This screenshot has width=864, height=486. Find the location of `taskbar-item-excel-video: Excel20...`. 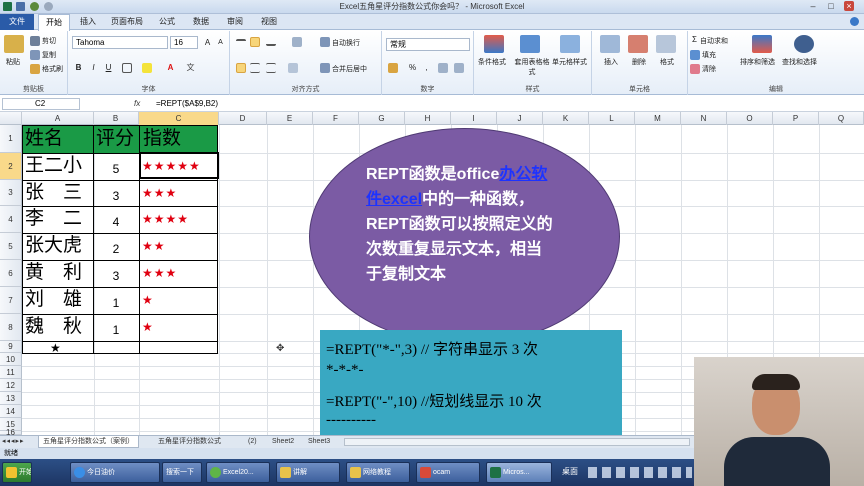

taskbar-item-excel-video: Excel20... is located at coordinates (238, 472).